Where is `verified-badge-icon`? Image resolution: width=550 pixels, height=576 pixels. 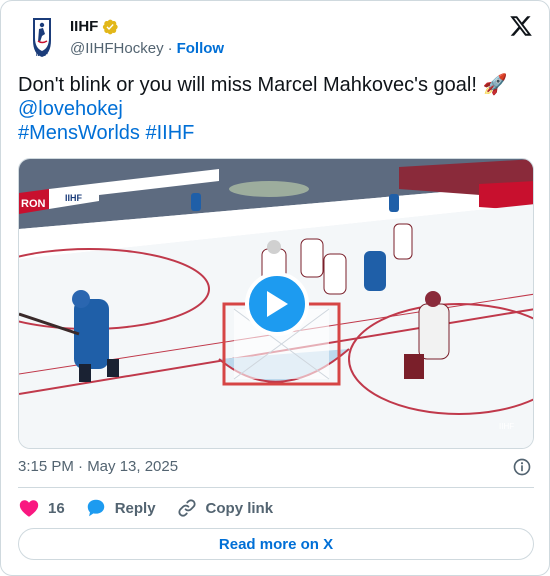 verified-badge-icon is located at coordinates (111, 27).